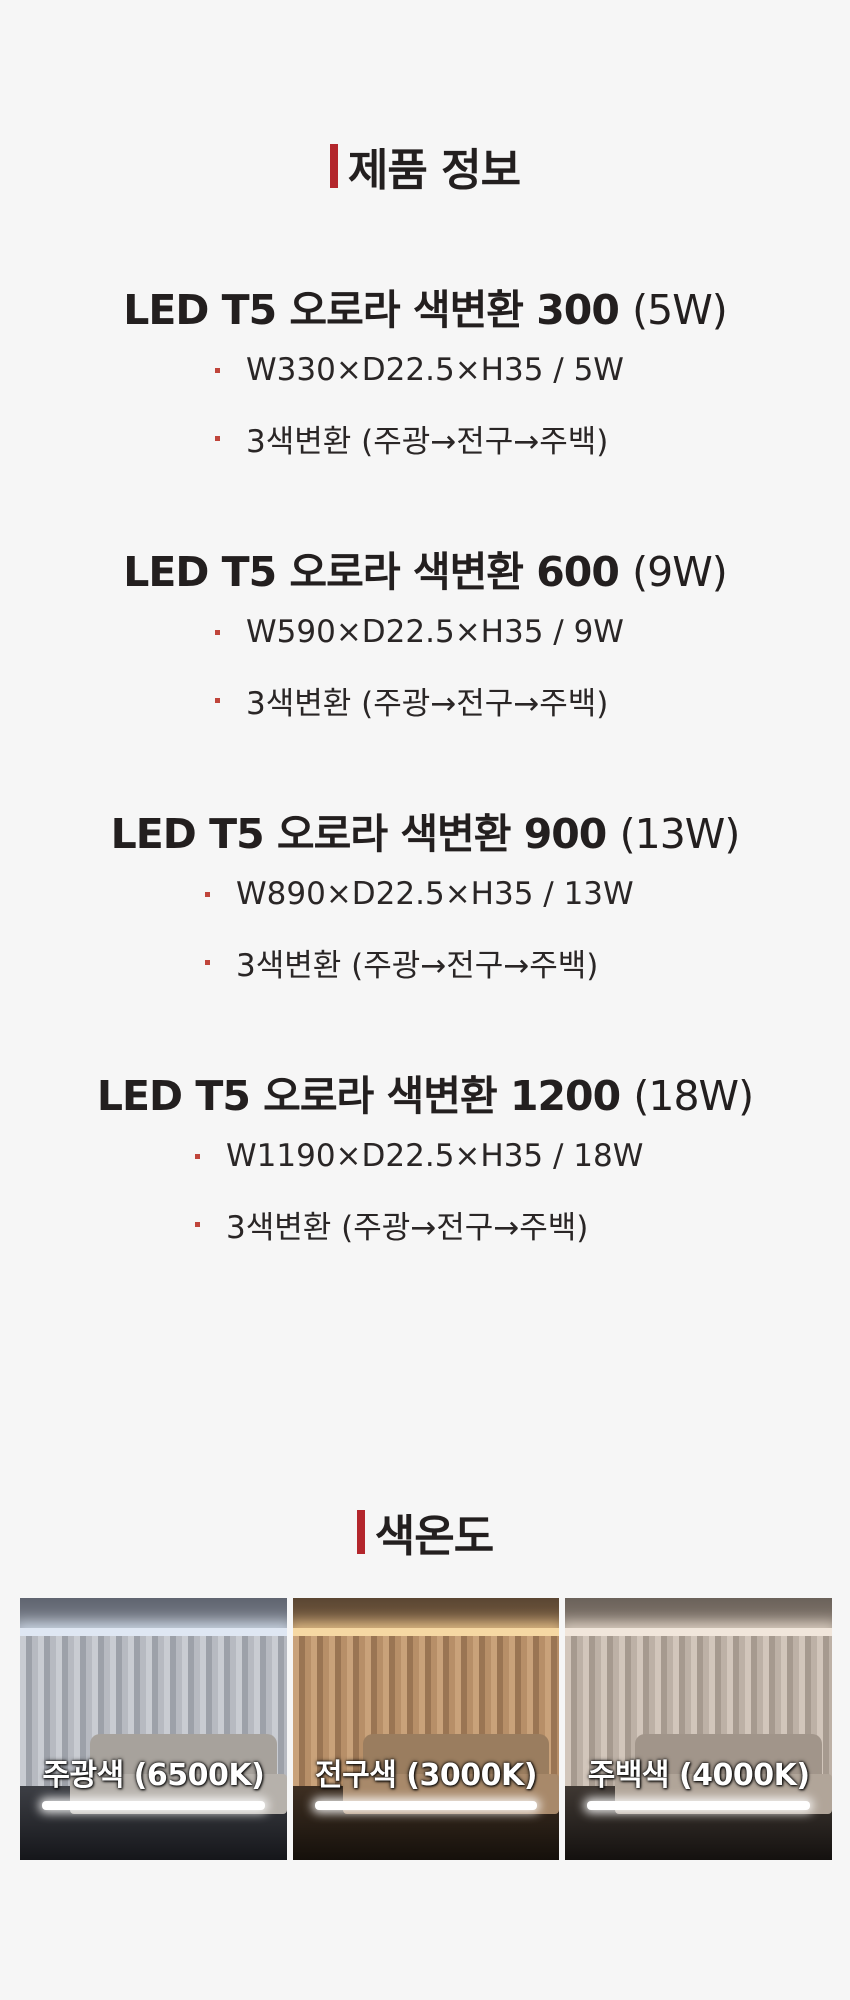  I want to click on product-wattage: (18W), so click(693, 1096).